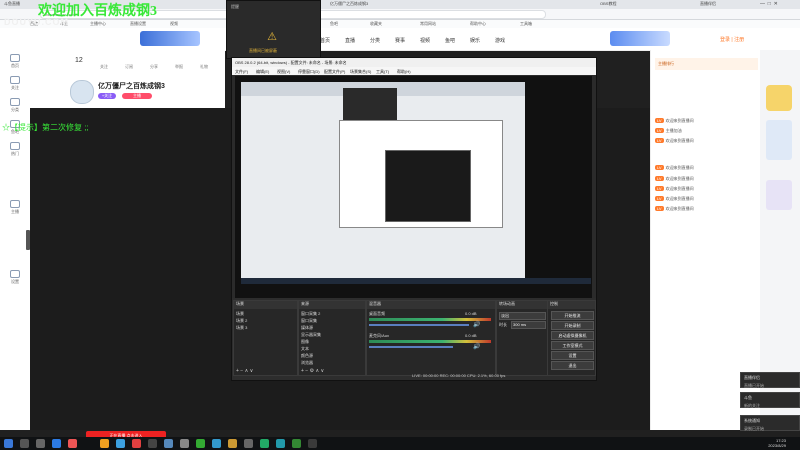 Image resolution: width=800 pixels, height=450 pixels. What do you see at coordinates (526, 24) in the screenshot?
I see `bookmark: 工具箱` at bounding box center [526, 24].